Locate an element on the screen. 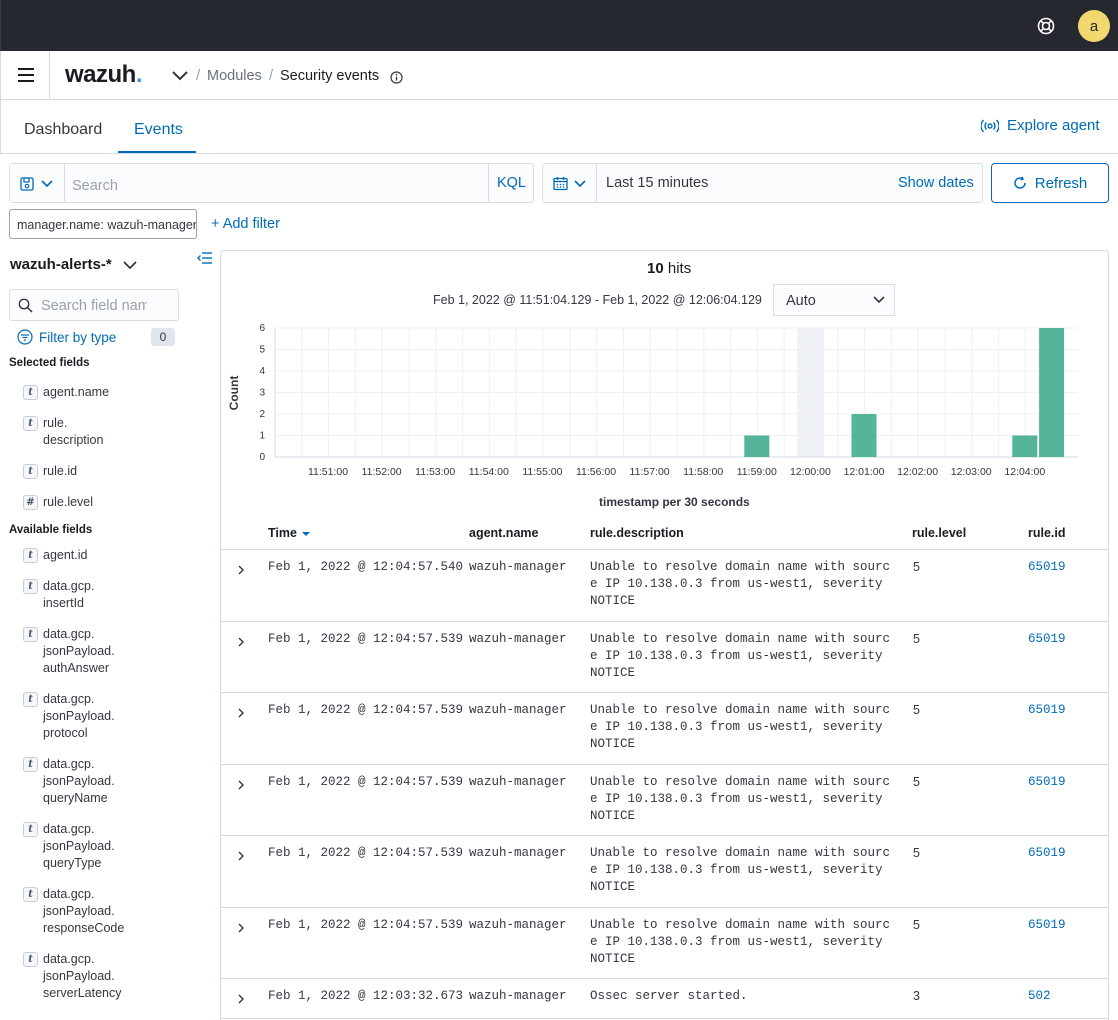 The image size is (1118, 1020). field-name: data.gcp. jsonPayload. serverLatency is located at coordinates (82, 976).